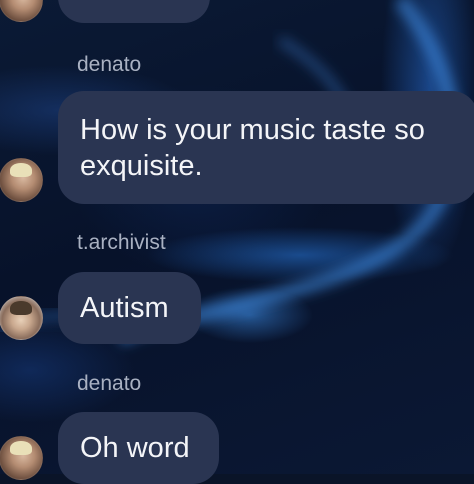 Image resolution: width=474 pixels, height=484 pixels. I want to click on message-bubble-partial, so click(134, 11).